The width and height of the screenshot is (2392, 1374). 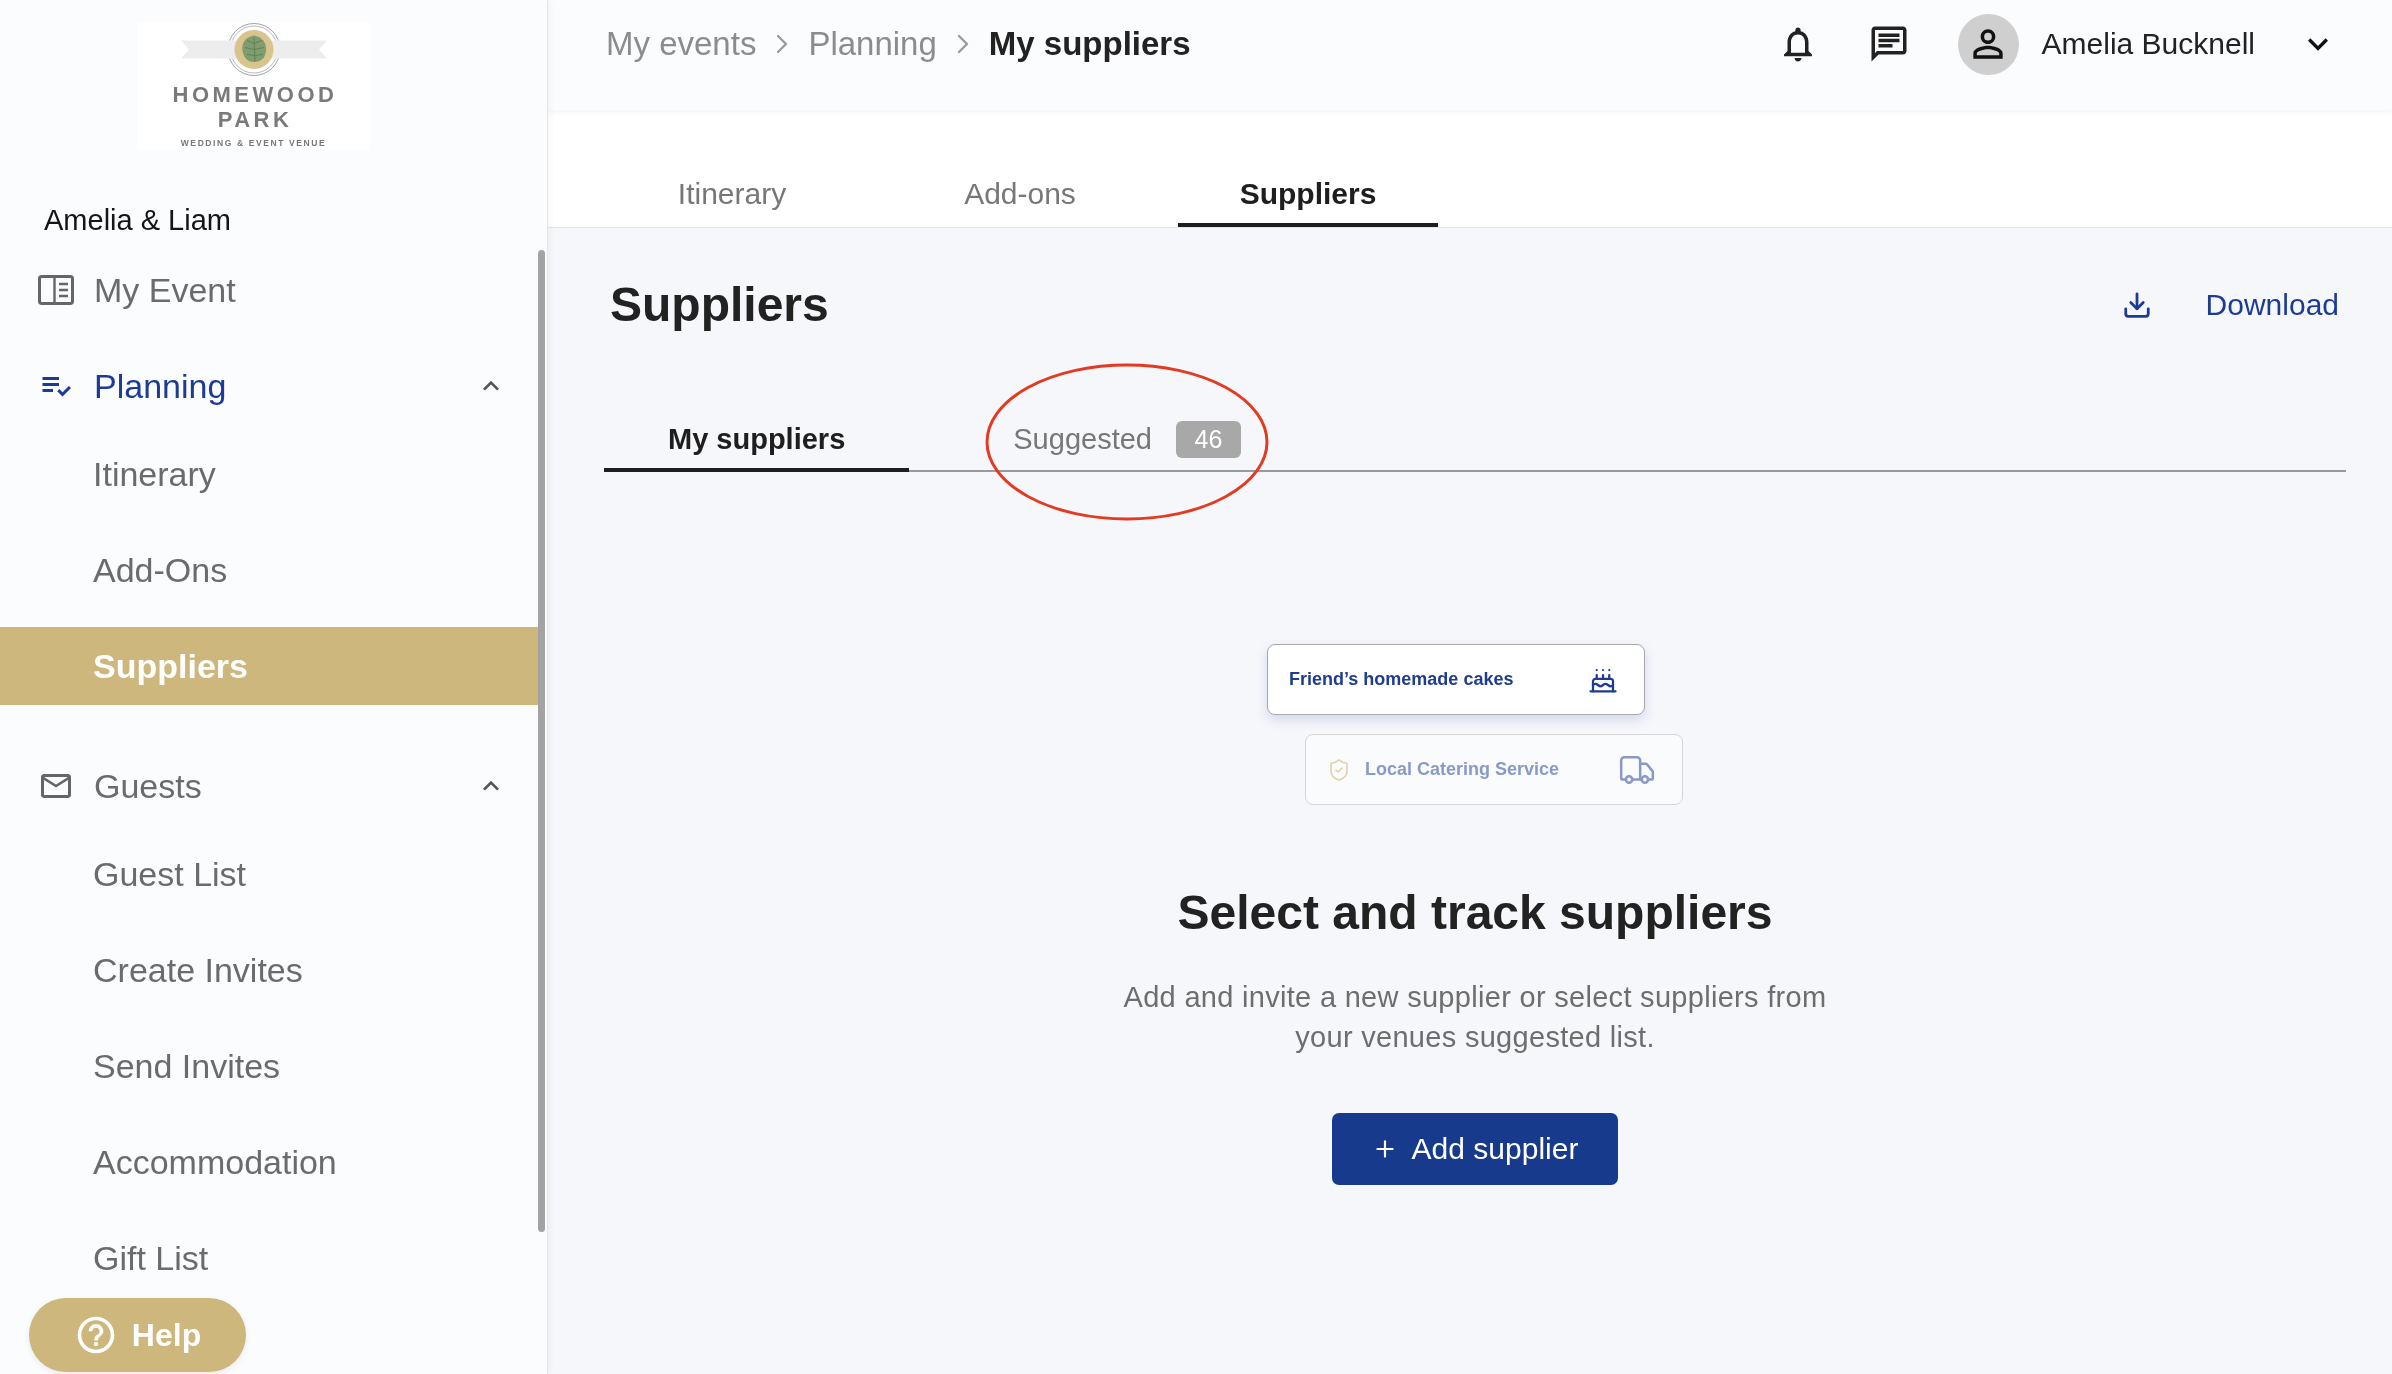 I want to click on nav-subitem: Send Invites, so click(x=269, y=1066).